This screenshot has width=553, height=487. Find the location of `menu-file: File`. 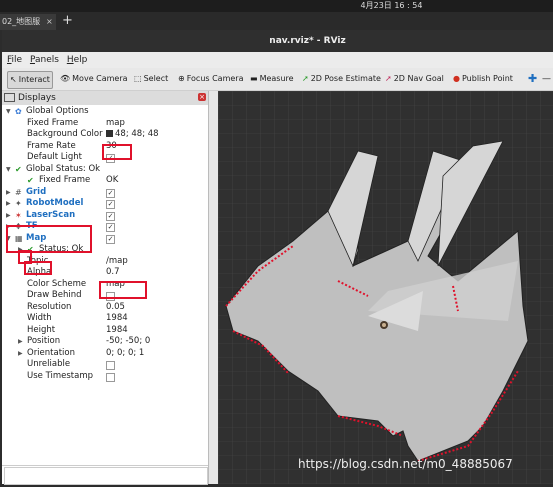

menu-file: File is located at coordinates (14, 60).